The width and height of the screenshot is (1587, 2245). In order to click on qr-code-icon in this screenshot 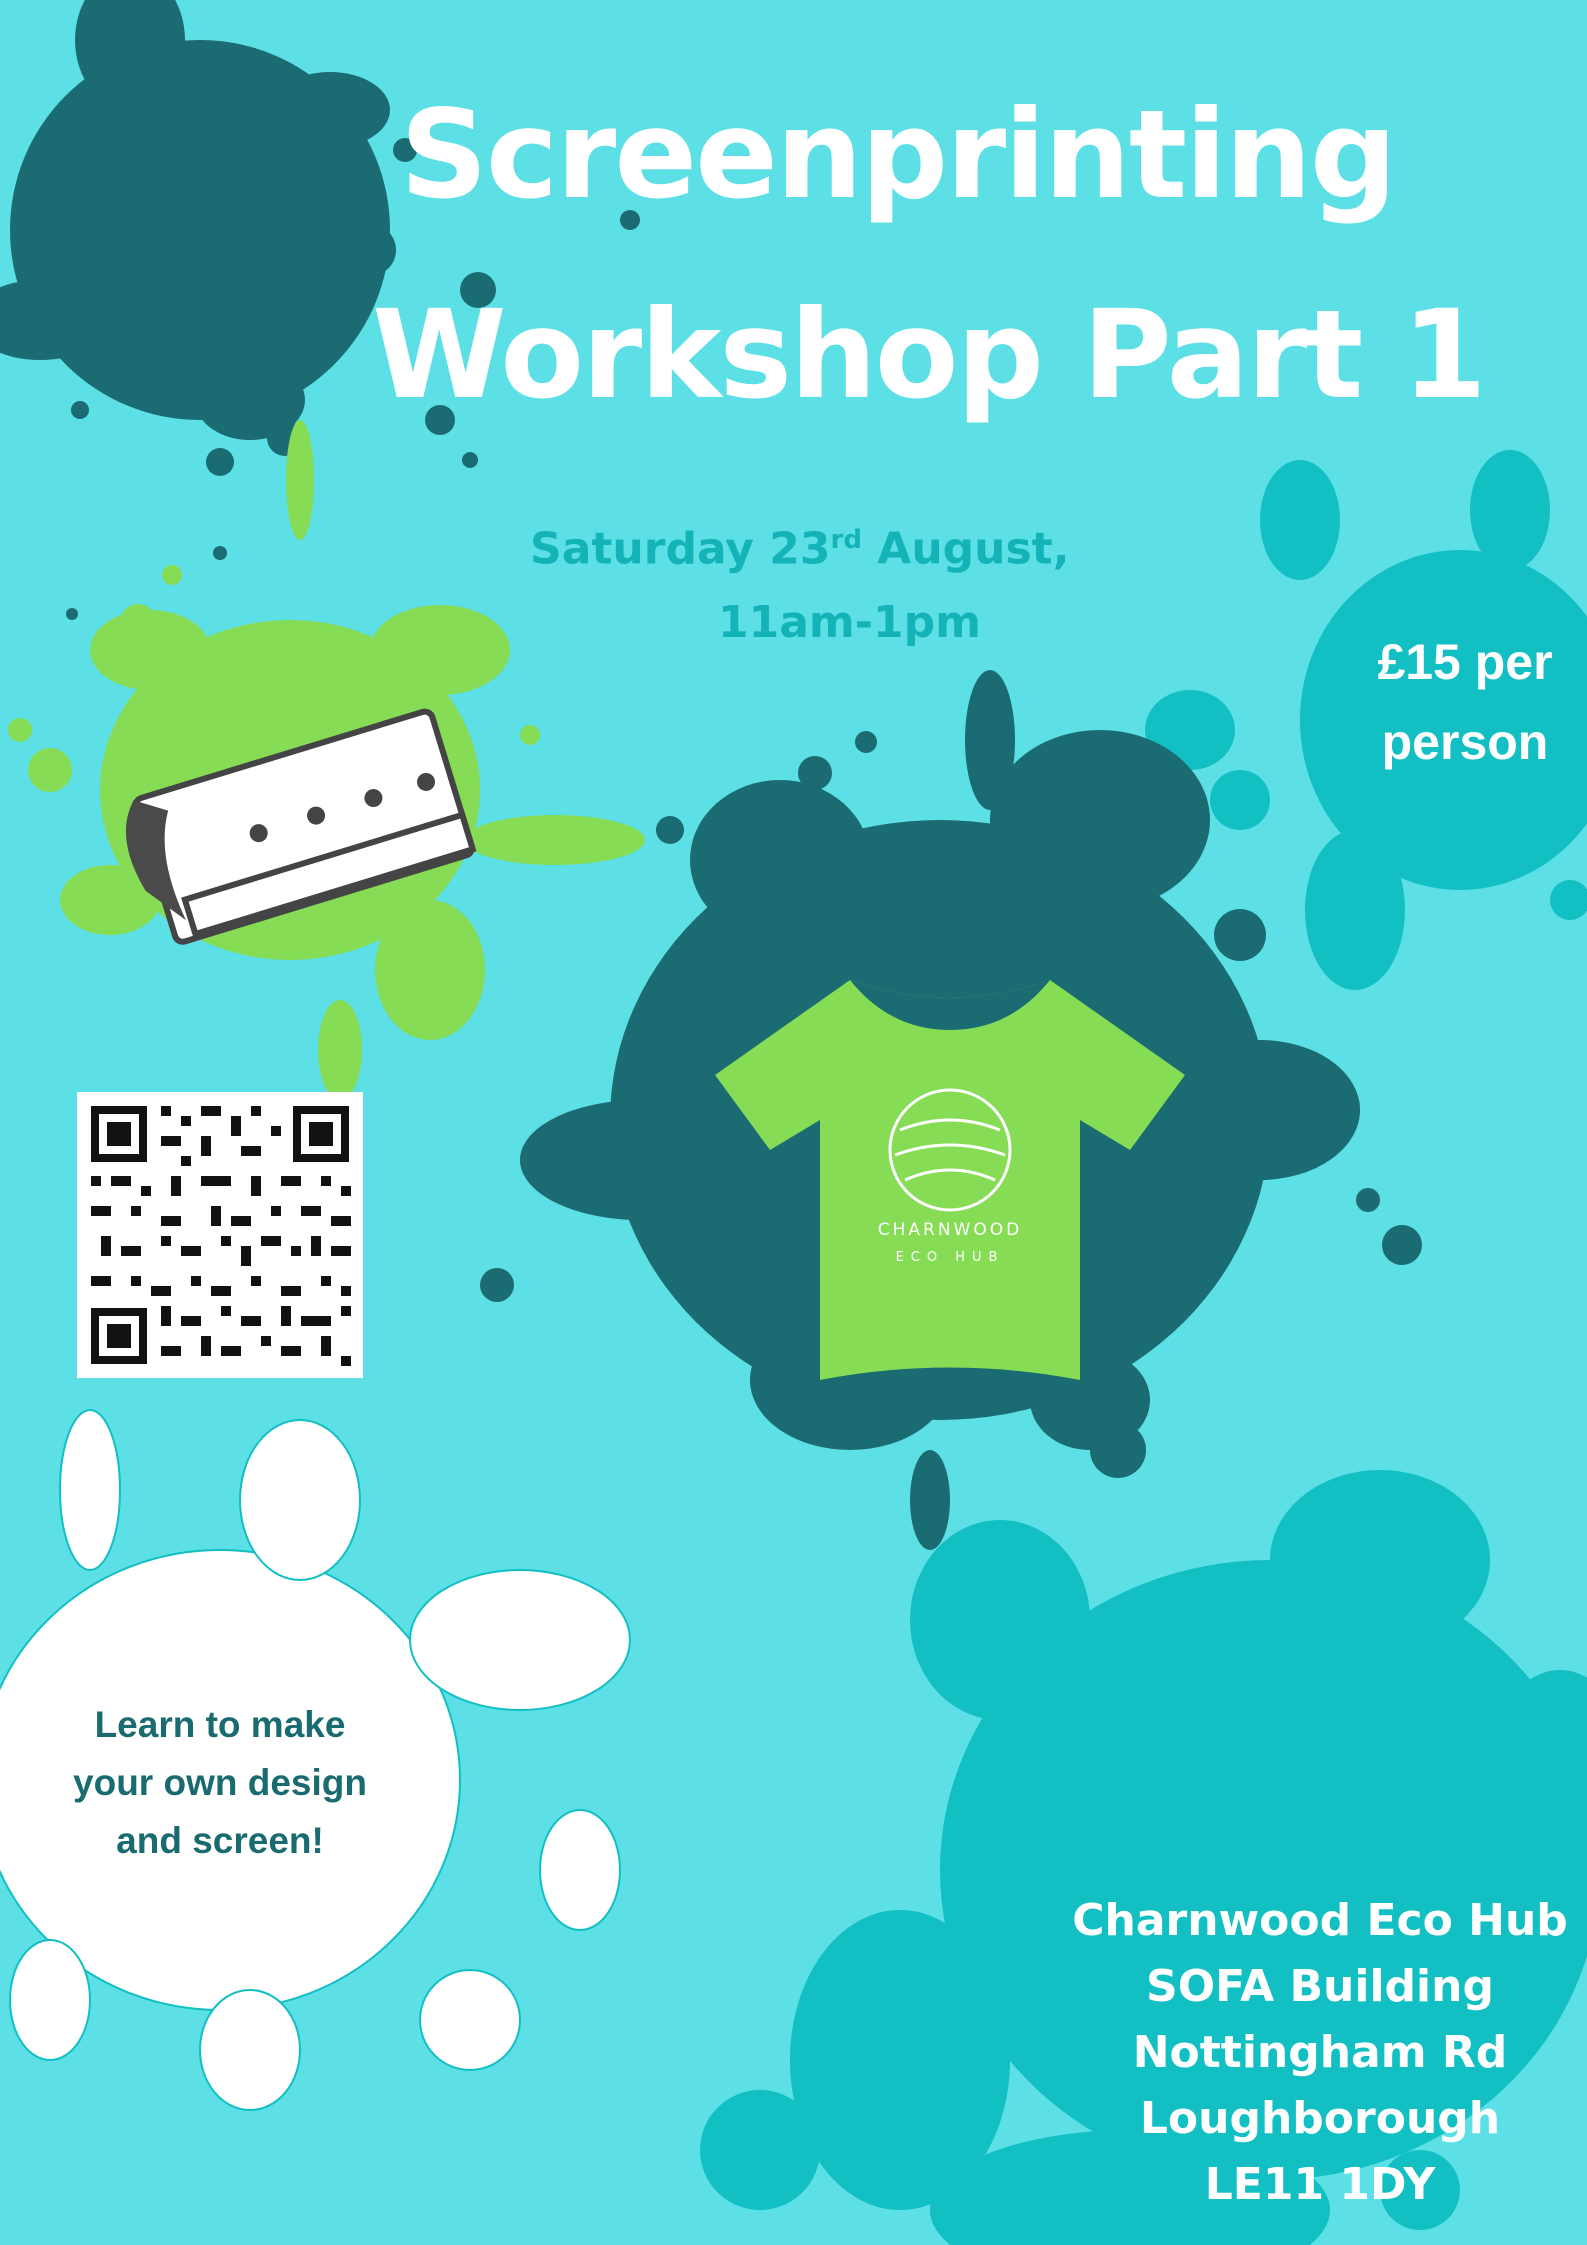, I will do `click(220, 1235)`.